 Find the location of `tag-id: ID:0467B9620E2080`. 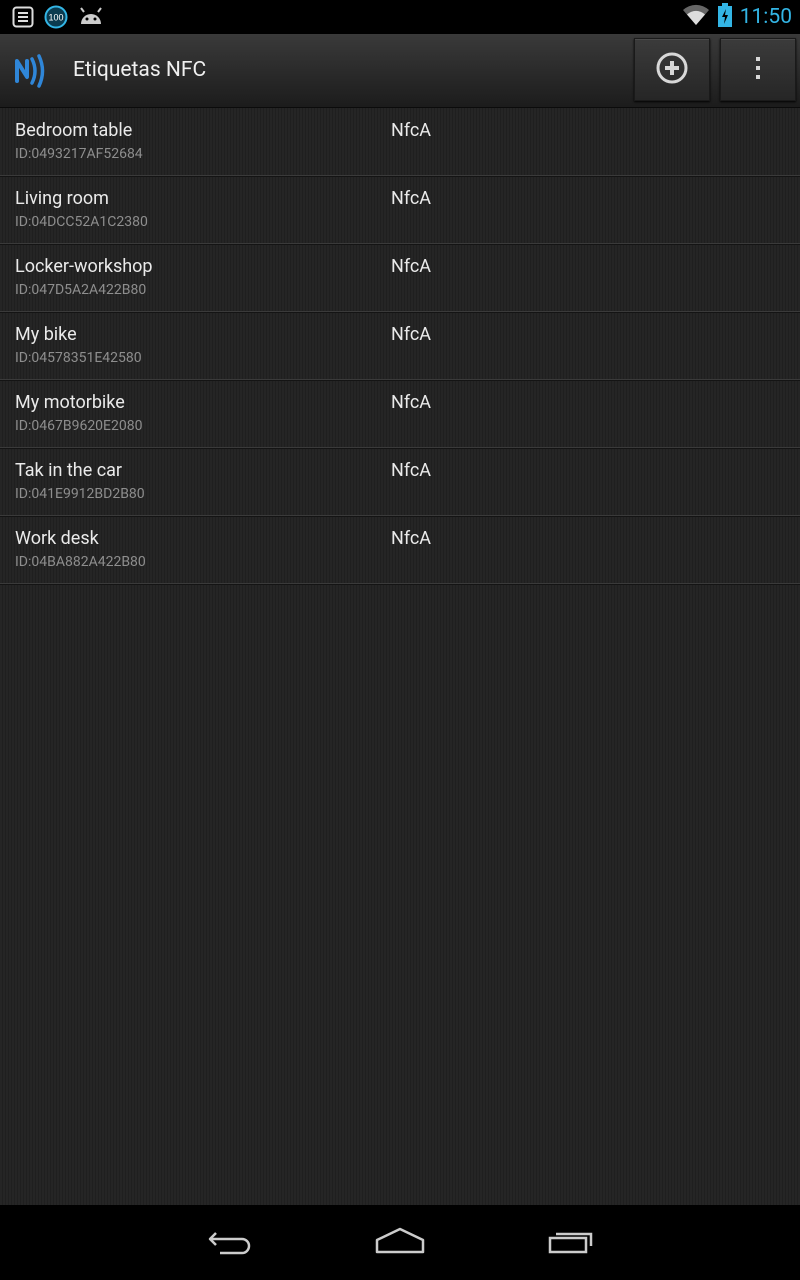

tag-id: ID:0467B9620E2080 is located at coordinates (79, 426).